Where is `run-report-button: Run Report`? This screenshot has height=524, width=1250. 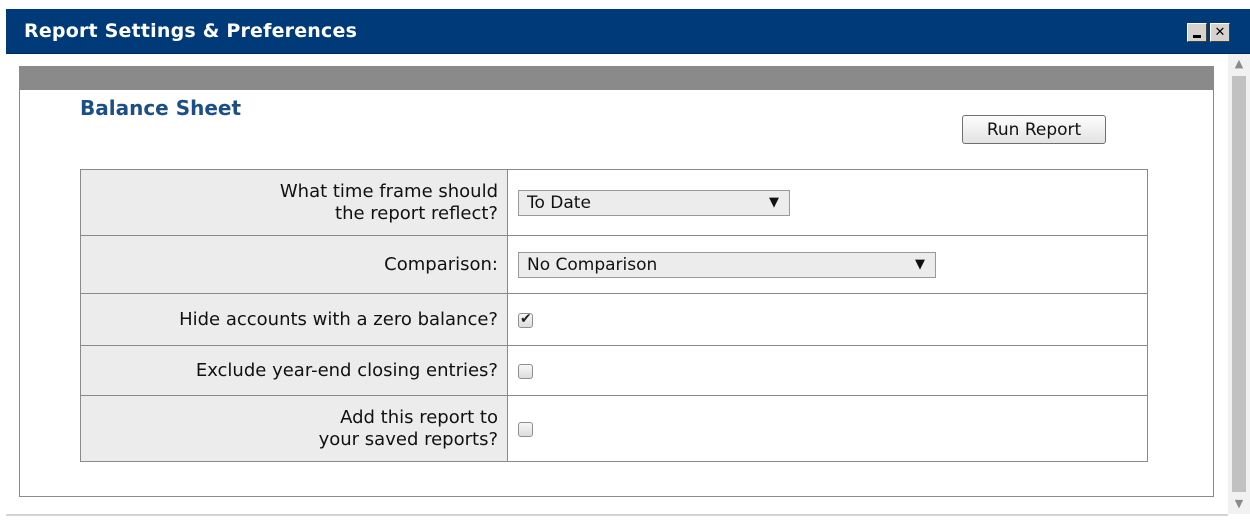
run-report-button: Run Report is located at coordinates (1034, 129).